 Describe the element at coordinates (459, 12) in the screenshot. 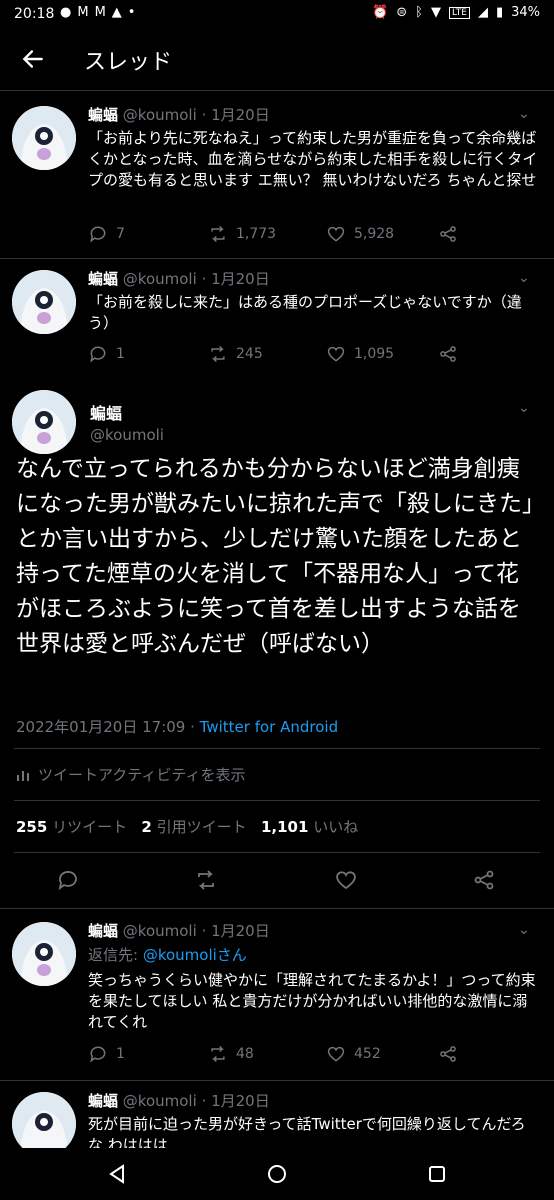

I see `network-label: LTE` at that location.